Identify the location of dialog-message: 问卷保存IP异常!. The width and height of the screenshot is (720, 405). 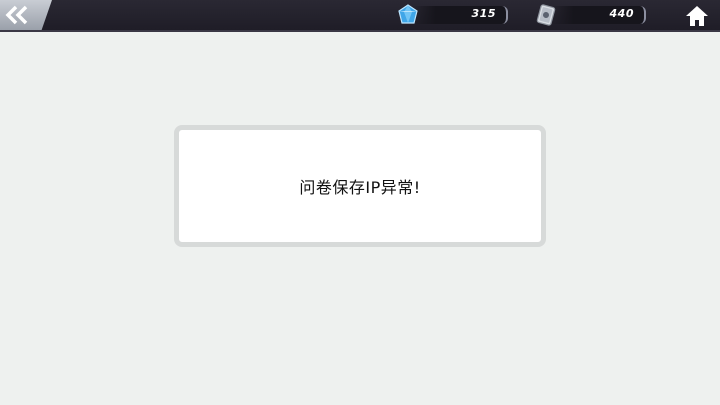
(360, 187).